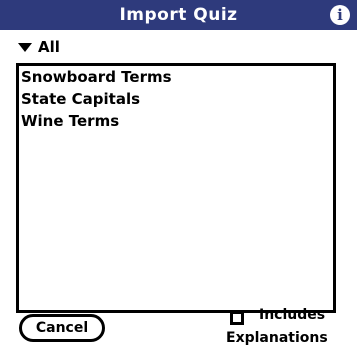 This screenshot has width=357, height=360. I want to click on list-item: State Capitals, so click(176, 99).